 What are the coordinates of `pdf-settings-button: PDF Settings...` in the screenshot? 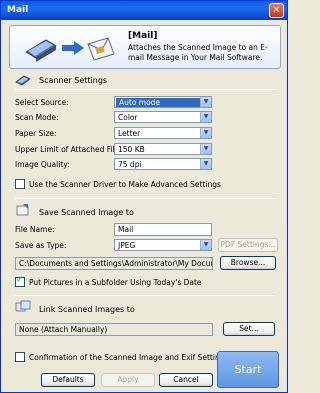 It's located at (248, 245).